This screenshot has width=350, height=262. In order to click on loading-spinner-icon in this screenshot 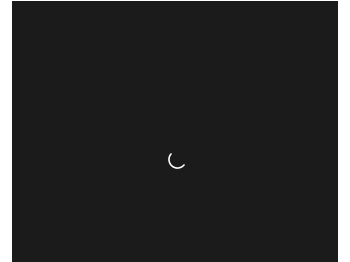, I will do `click(178, 161)`.